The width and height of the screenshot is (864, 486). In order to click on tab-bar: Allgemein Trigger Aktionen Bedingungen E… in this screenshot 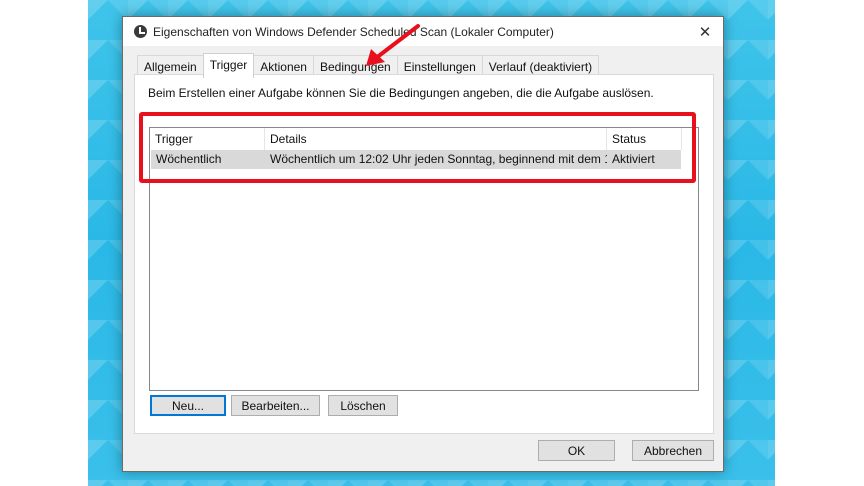, I will do `click(368, 65)`.